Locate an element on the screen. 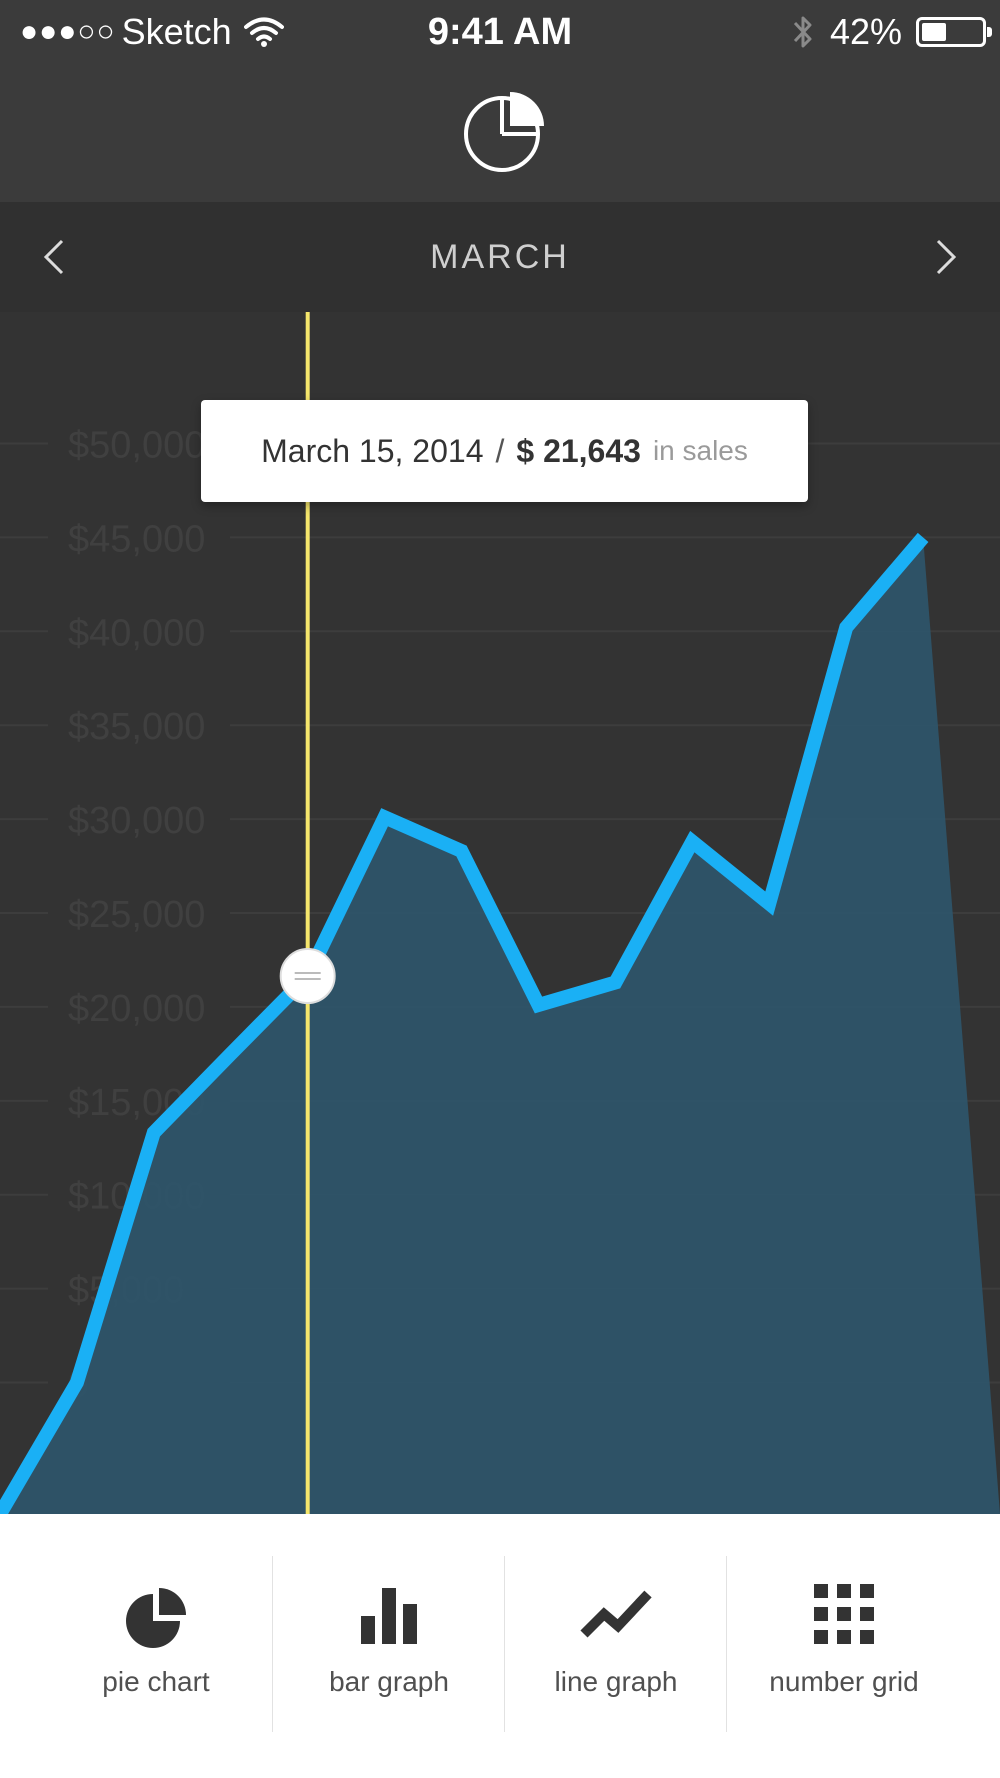 This screenshot has height=1778, width=1000. y-tick-label: $25,000 is located at coordinates (136, 915).